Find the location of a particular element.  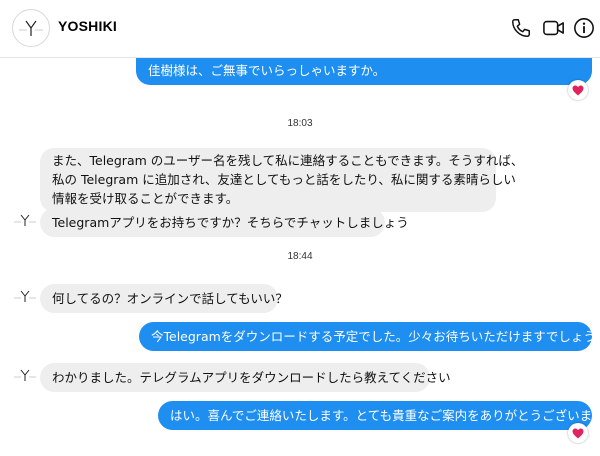

contact-name: YOSHIKI is located at coordinates (87, 26).